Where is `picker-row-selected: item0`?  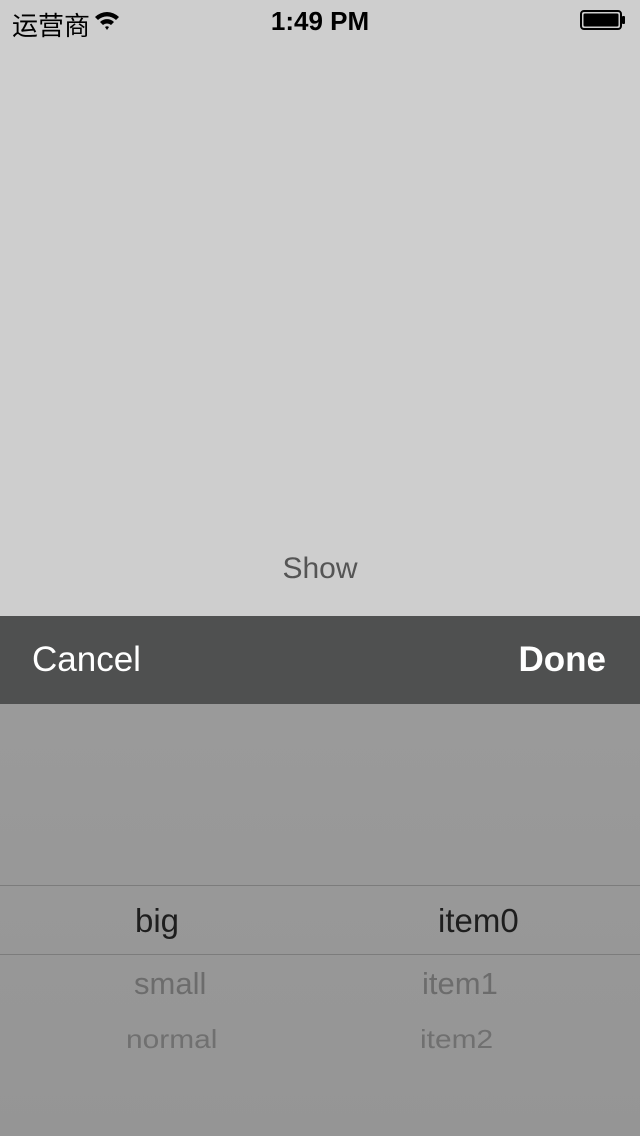
picker-row-selected: item0 is located at coordinates (478, 921).